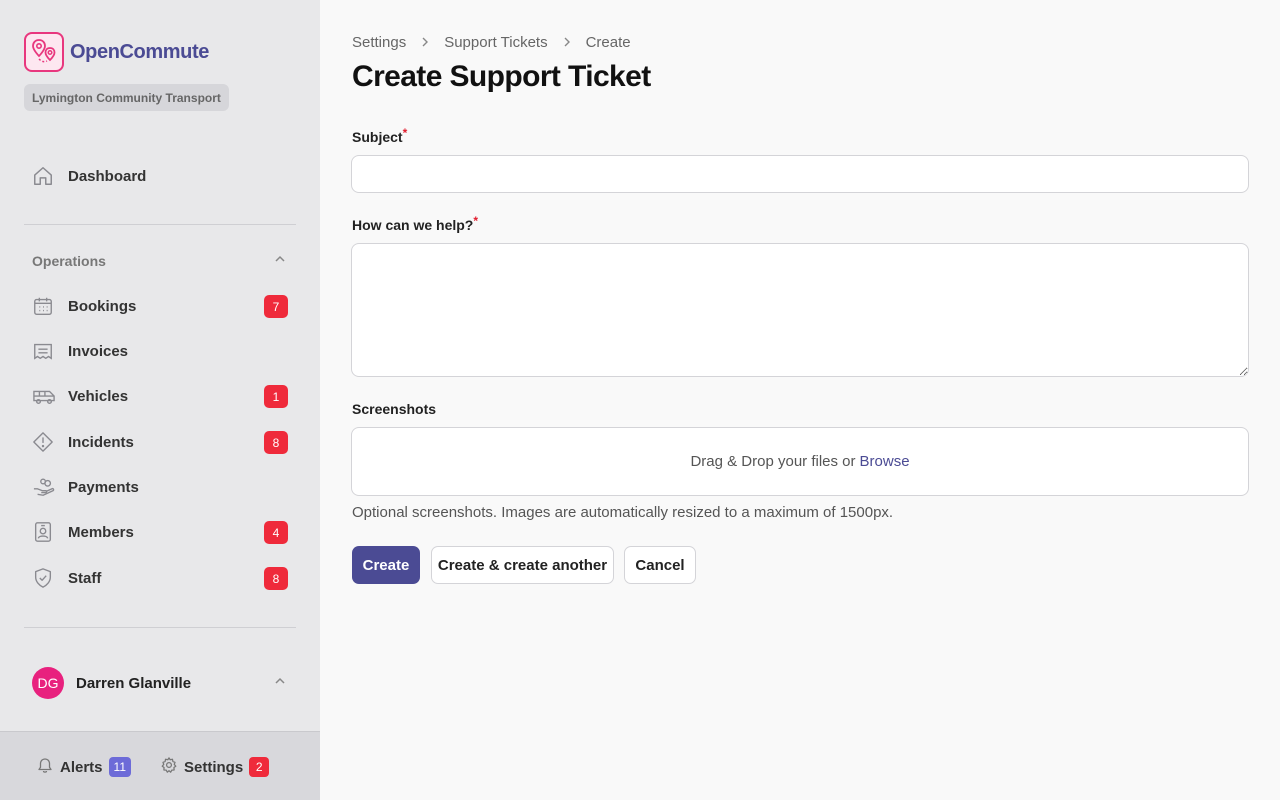 The image size is (1280, 800). I want to click on sidebar-item-label: Invoices, so click(98, 351).